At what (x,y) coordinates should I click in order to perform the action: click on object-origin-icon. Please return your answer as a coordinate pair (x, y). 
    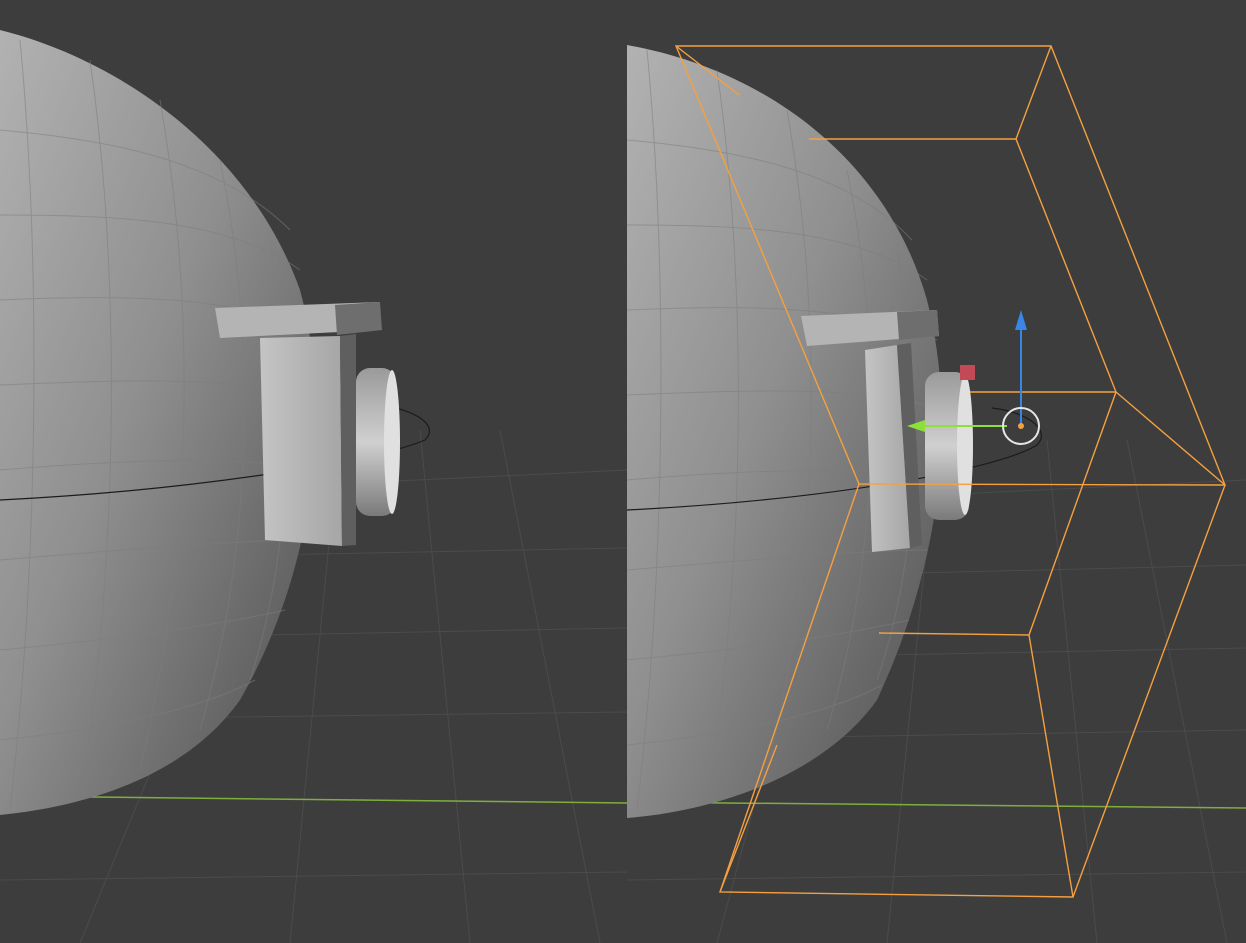
    Looking at the image, I should click on (1021, 426).